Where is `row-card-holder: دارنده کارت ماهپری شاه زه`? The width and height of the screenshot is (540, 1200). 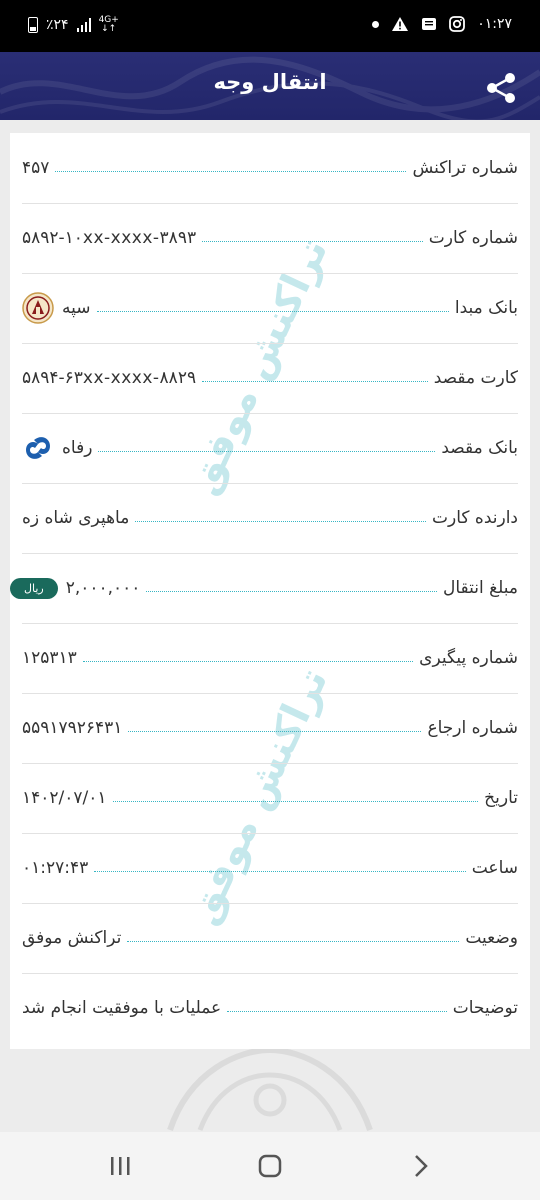
row-card-holder: دارنده کارت ماهپری شاه زه is located at coordinates (270, 518).